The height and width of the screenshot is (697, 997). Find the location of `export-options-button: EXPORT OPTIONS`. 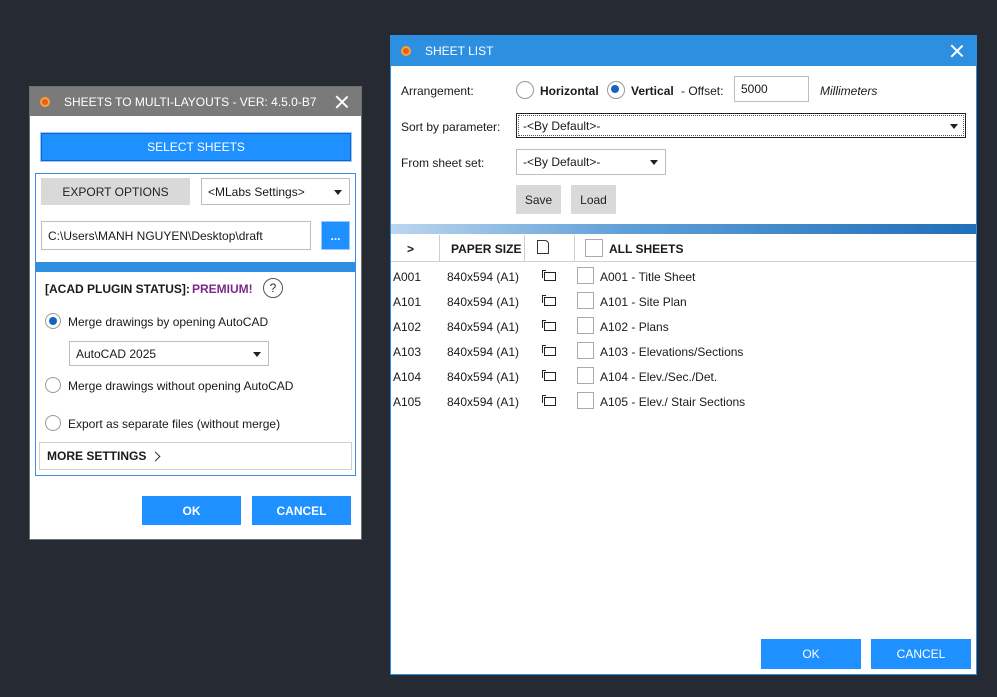

export-options-button: EXPORT OPTIONS is located at coordinates (115, 191).